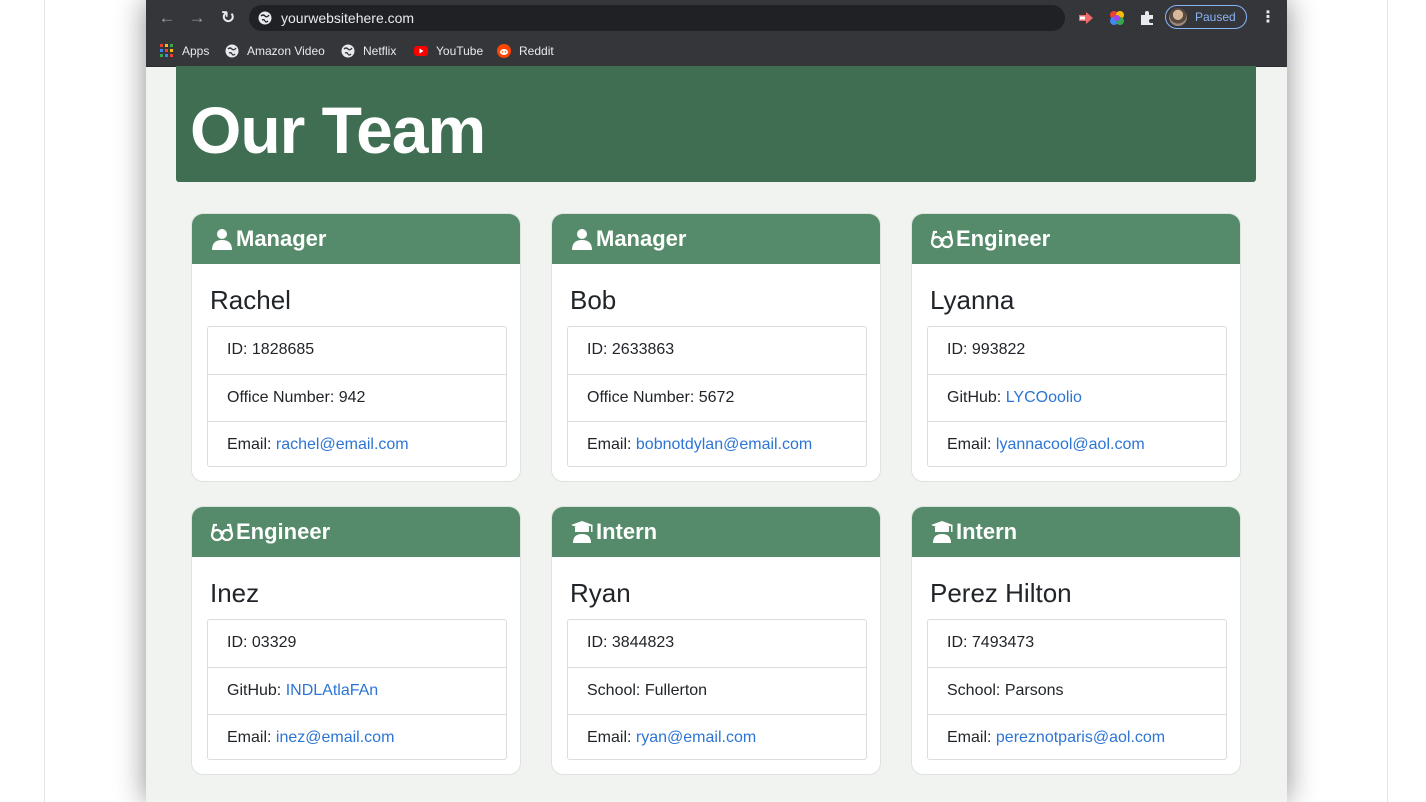 Image resolution: width=1426 pixels, height=802 pixels. What do you see at coordinates (232, 51) in the screenshot?
I see `globe-icon` at bounding box center [232, 51].